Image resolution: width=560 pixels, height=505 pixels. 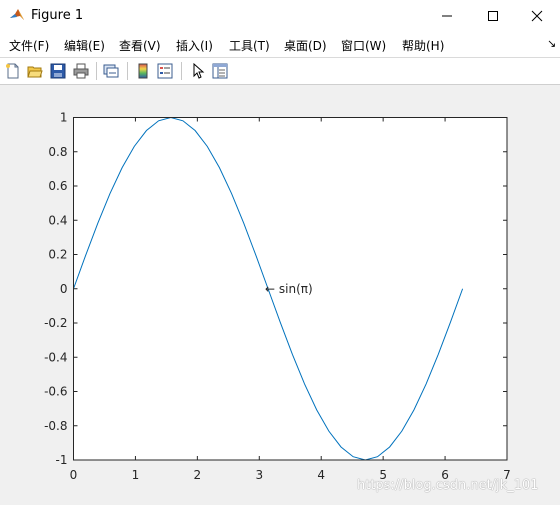 I want to click on matlab-logo-icon, so click(x=17, y=14).